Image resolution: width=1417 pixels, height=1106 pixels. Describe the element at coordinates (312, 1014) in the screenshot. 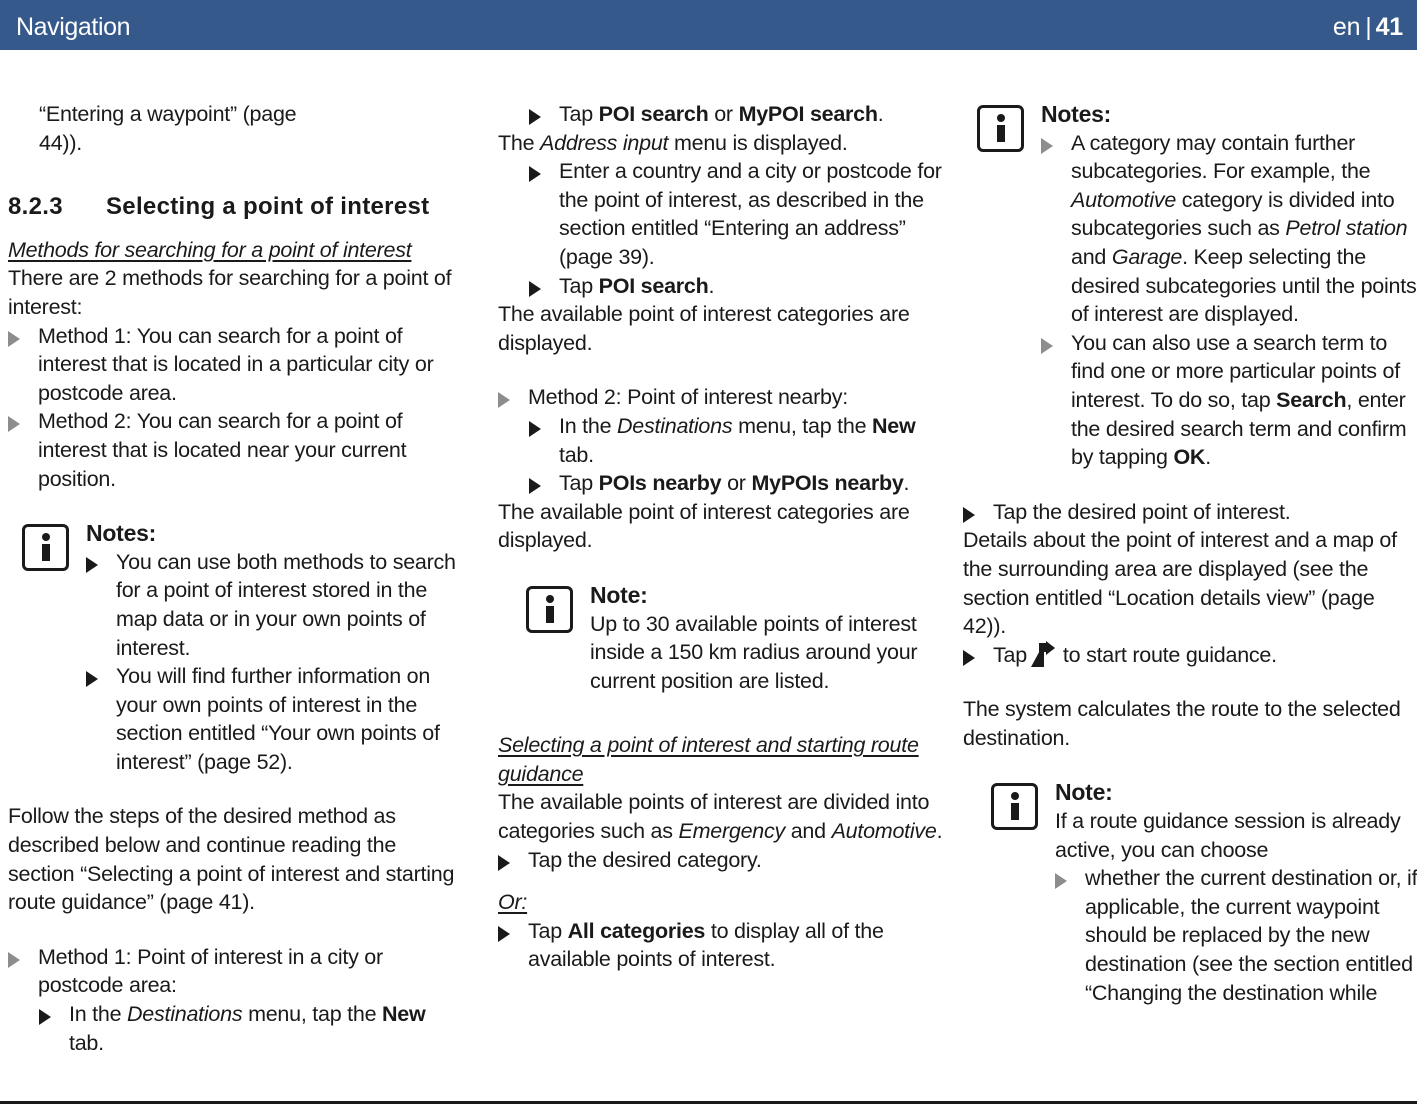

I see `text-fragment: menu, tap the` at that location.